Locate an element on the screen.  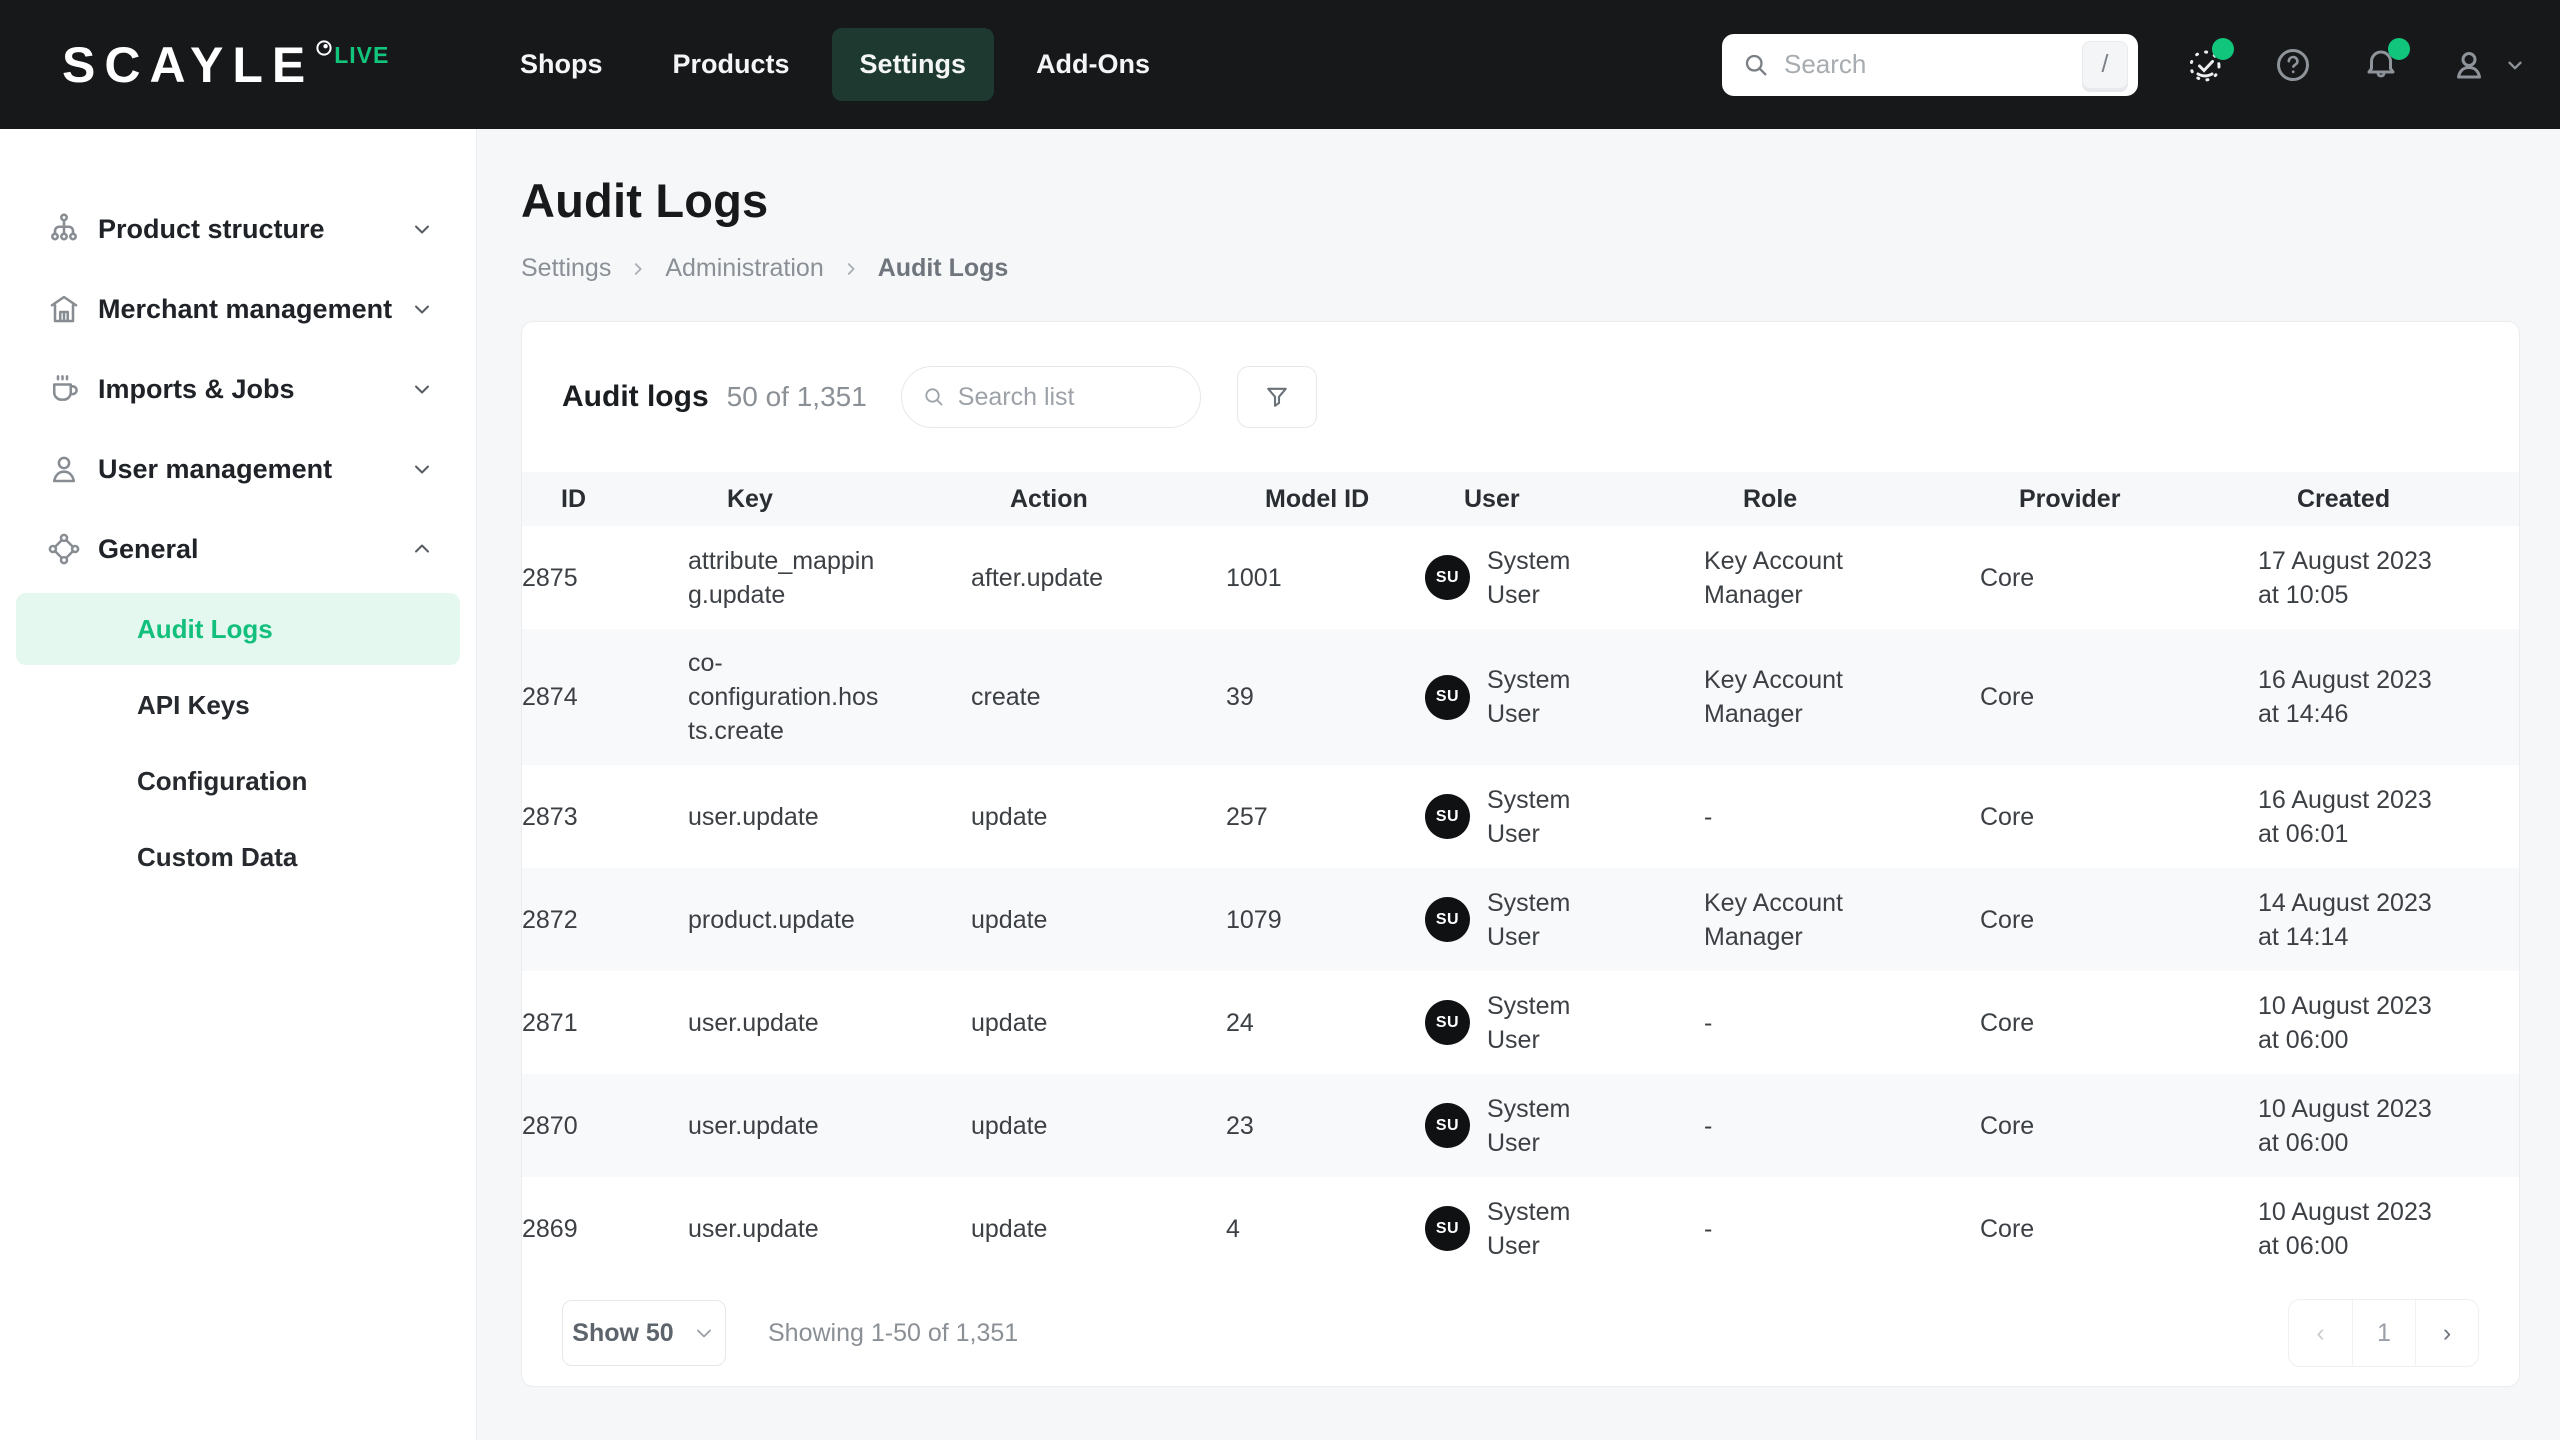
cell-model-id: 24 is located at coordinates (1240, 1022).